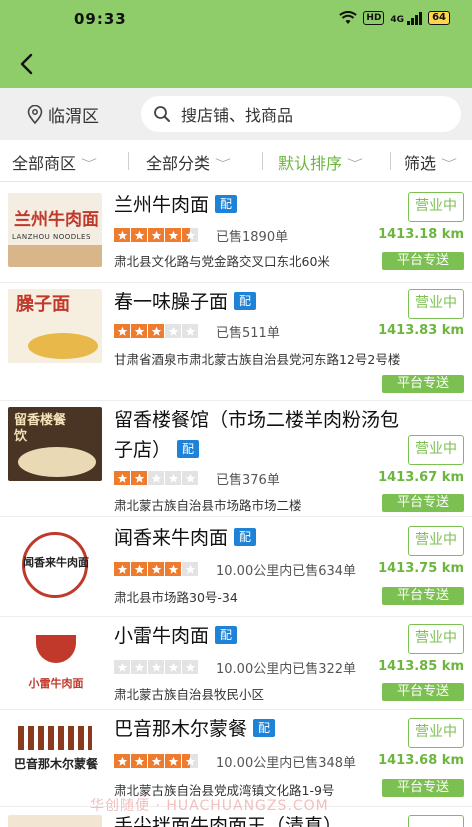 The image size is (472, 827). What do you see at coordinates (162, 636) in the screenshot?
I see `shop-name-text: 小雷牛肉面` at bounding box center [162, 636].